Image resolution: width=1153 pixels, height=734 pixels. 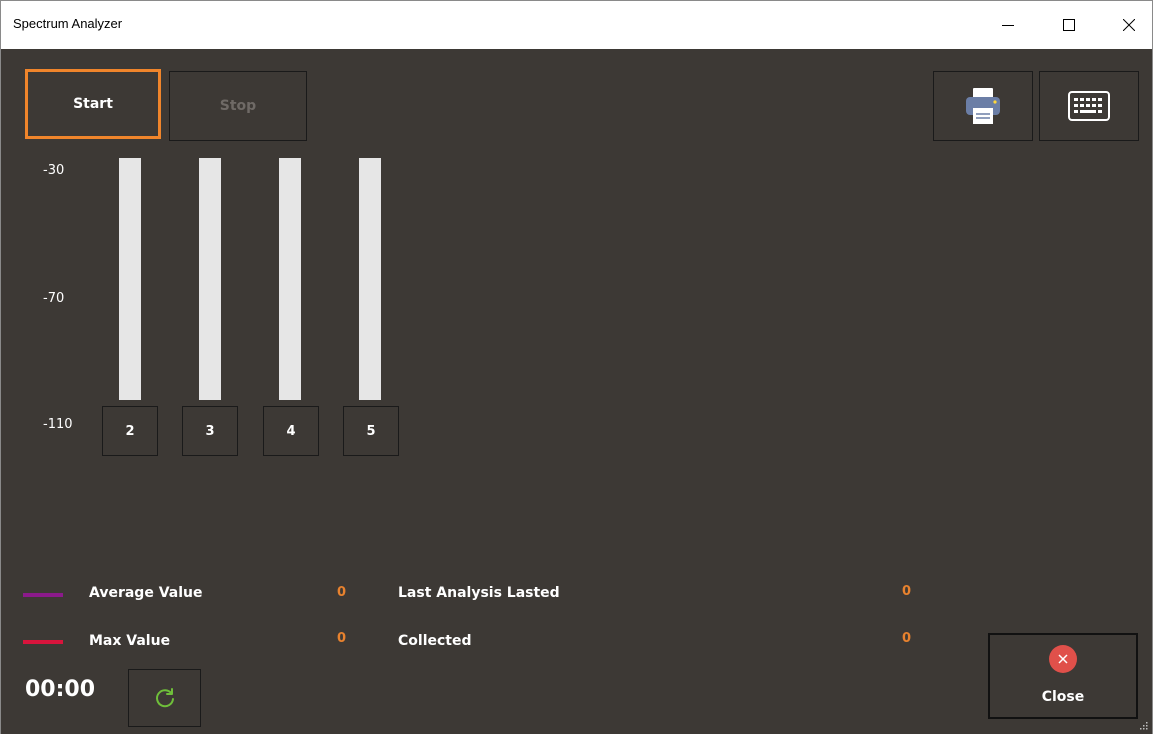 I want to click on elapsed-timer: 00:00, so click(x=60, y=689).